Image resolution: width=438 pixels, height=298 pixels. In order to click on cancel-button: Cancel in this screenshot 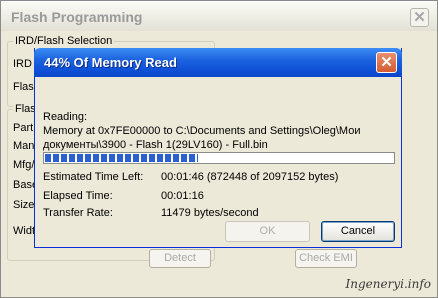, I will do `click(358, 231)`.